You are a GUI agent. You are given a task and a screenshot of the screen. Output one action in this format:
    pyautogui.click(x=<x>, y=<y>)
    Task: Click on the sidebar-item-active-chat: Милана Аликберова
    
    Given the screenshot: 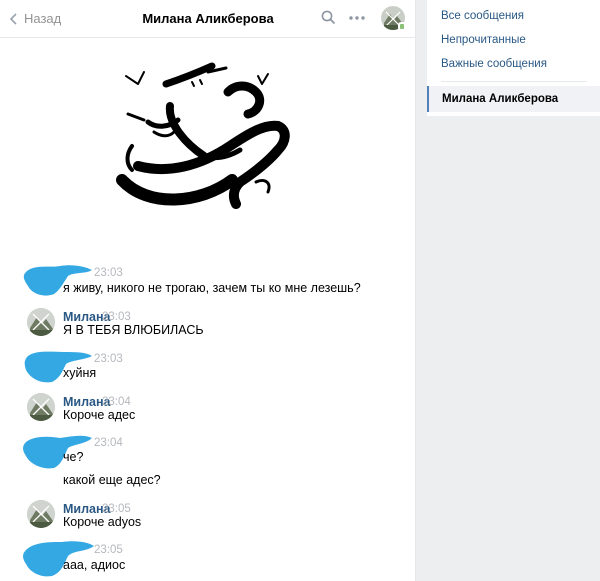 What is the action you would take?
    pyautogui.click(x=513, y=99)
    